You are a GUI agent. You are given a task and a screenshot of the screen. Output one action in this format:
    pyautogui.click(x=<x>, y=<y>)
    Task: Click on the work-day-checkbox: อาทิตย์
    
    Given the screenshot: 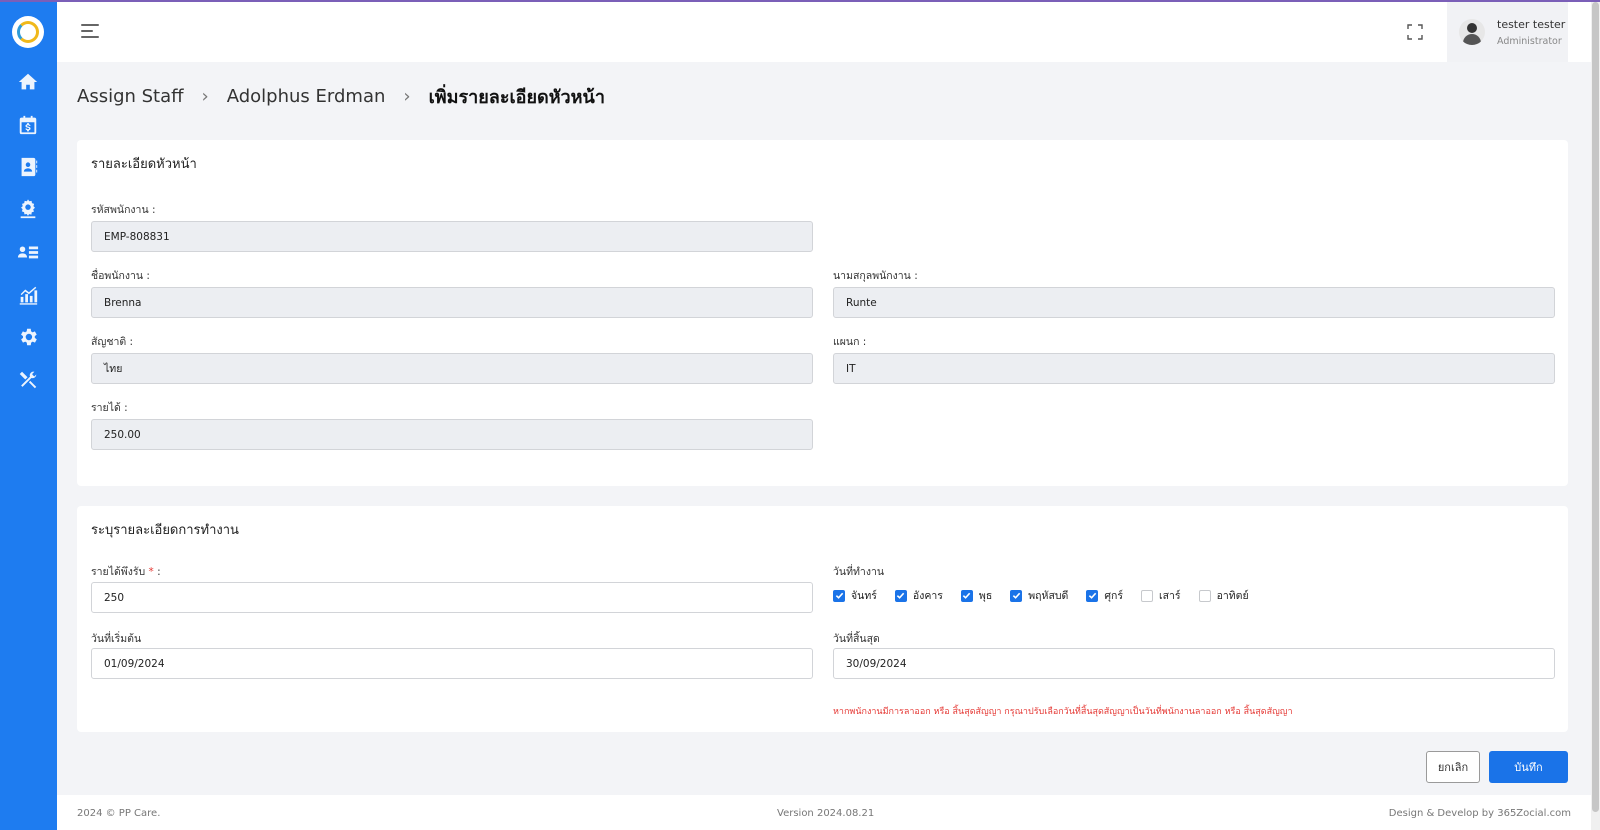 What is the action you would take?
    pyautogui.click(x=1223, y=595)
    